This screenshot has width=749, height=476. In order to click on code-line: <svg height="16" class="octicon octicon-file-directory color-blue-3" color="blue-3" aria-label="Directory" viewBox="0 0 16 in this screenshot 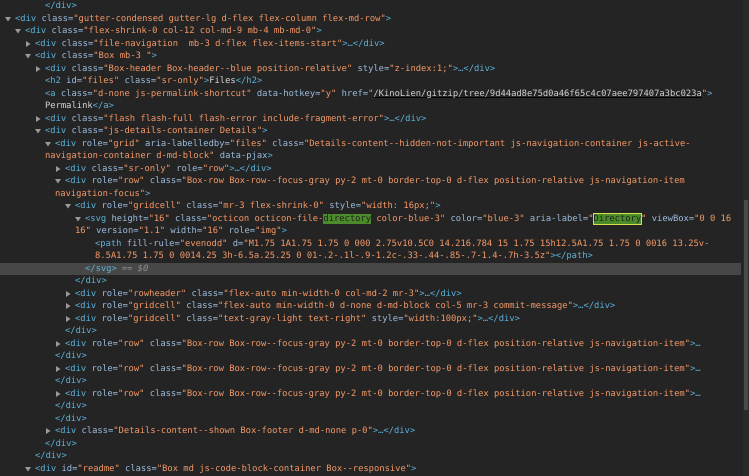, I will do `click(408, 218)`.